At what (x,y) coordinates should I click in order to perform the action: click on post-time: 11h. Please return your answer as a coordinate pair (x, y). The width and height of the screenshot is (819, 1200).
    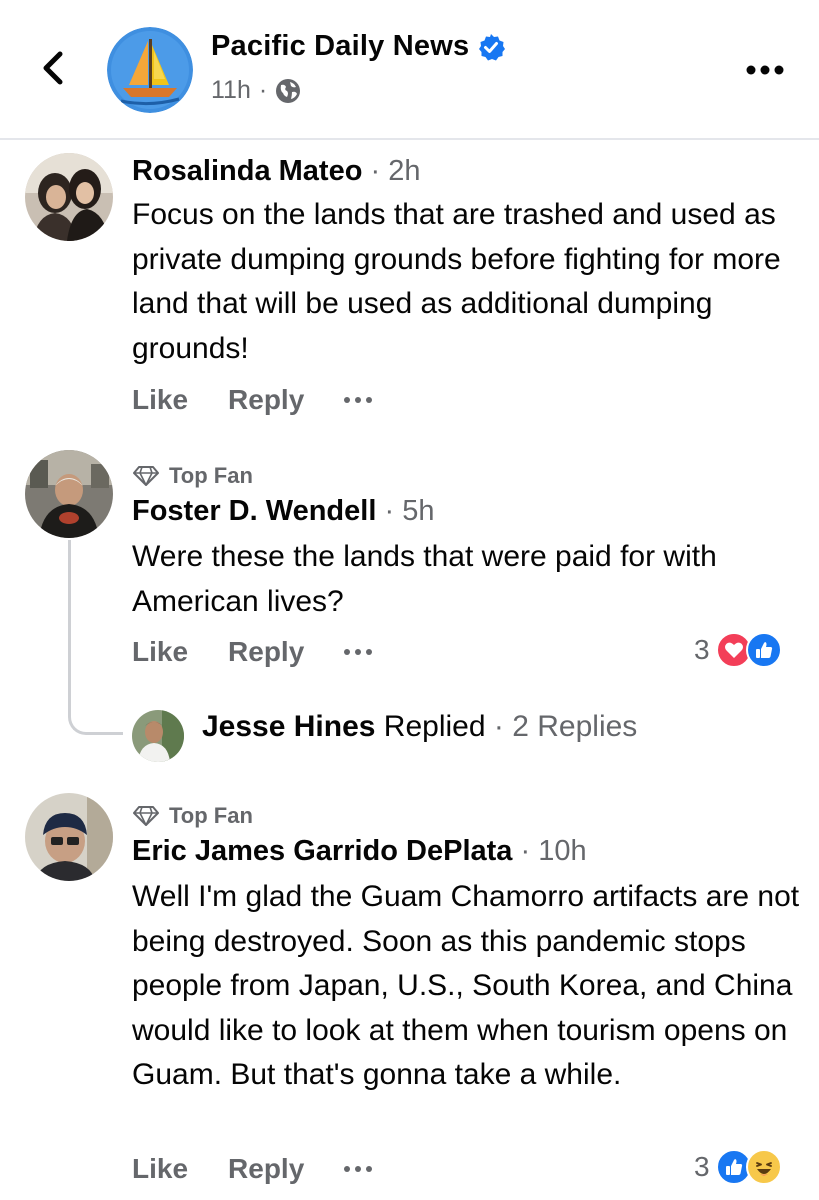
    Looking at the image, I should click on (231, 90).